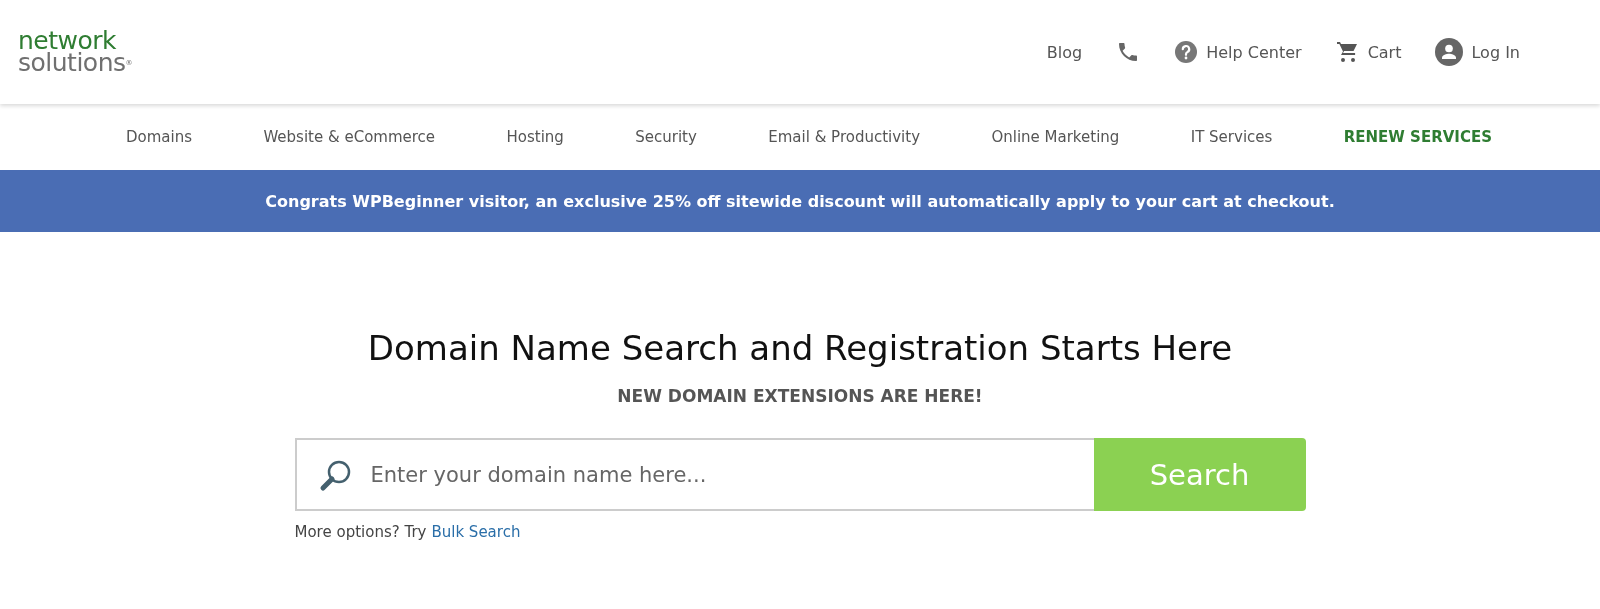 The width and height of the screenshot is (1600, 609). I want to click on nav-link: Online Marketing, so click(1055, 137).